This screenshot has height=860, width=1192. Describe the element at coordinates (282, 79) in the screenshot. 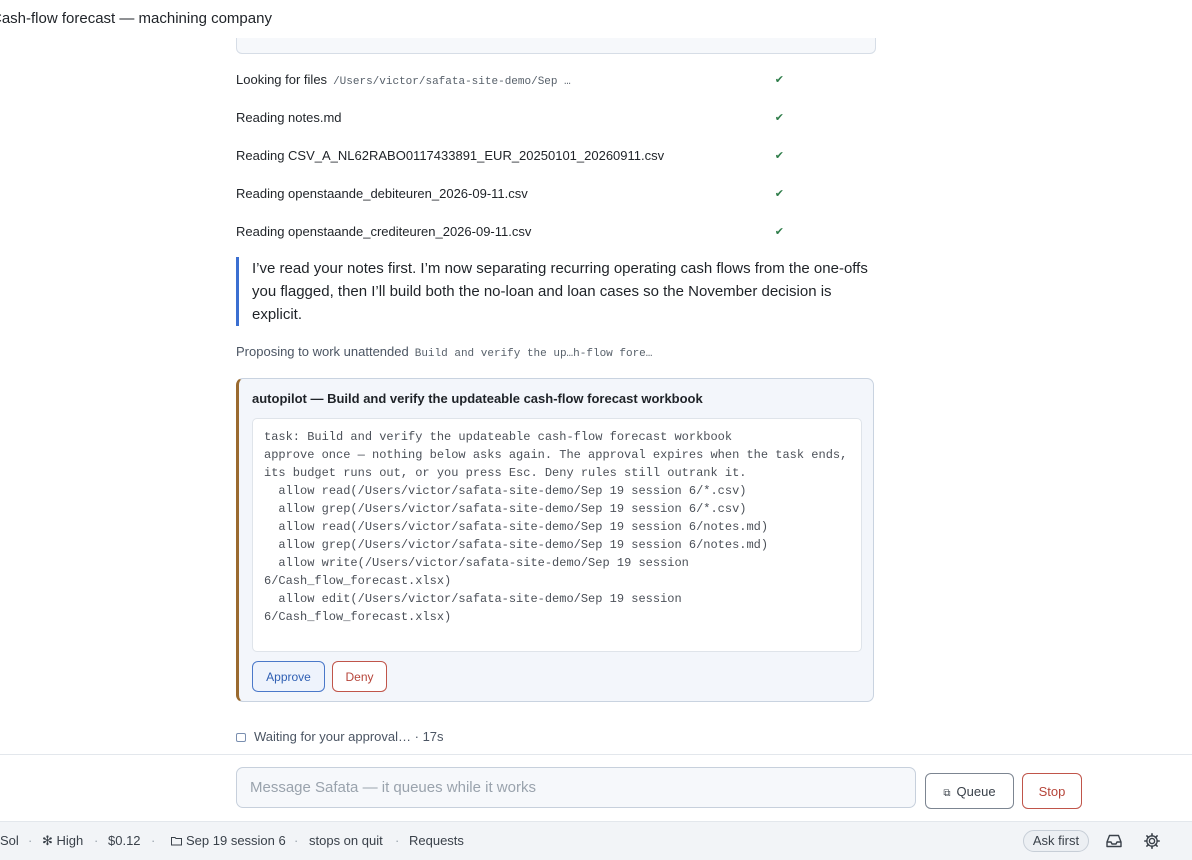

I see `step-label: Looking for files` at that location.